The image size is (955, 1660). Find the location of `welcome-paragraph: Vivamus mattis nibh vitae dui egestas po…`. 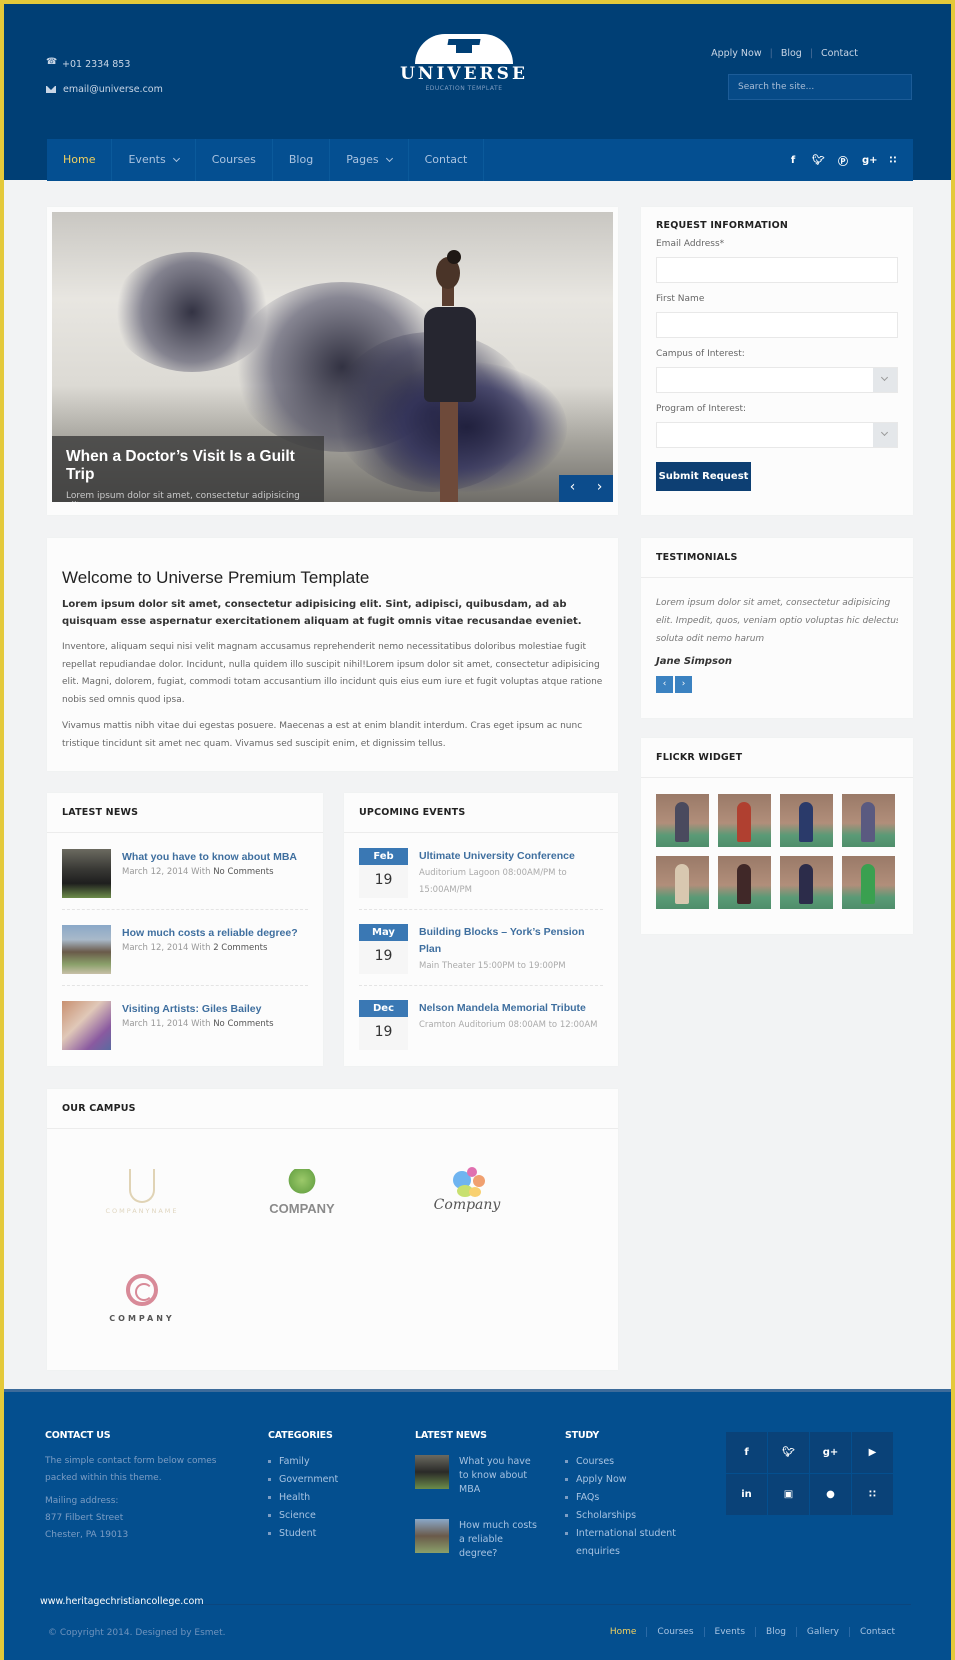

welcome-paragraph: Vivamus mattis nibh vitae dui egestas po… is located at coordinates (322, 735).